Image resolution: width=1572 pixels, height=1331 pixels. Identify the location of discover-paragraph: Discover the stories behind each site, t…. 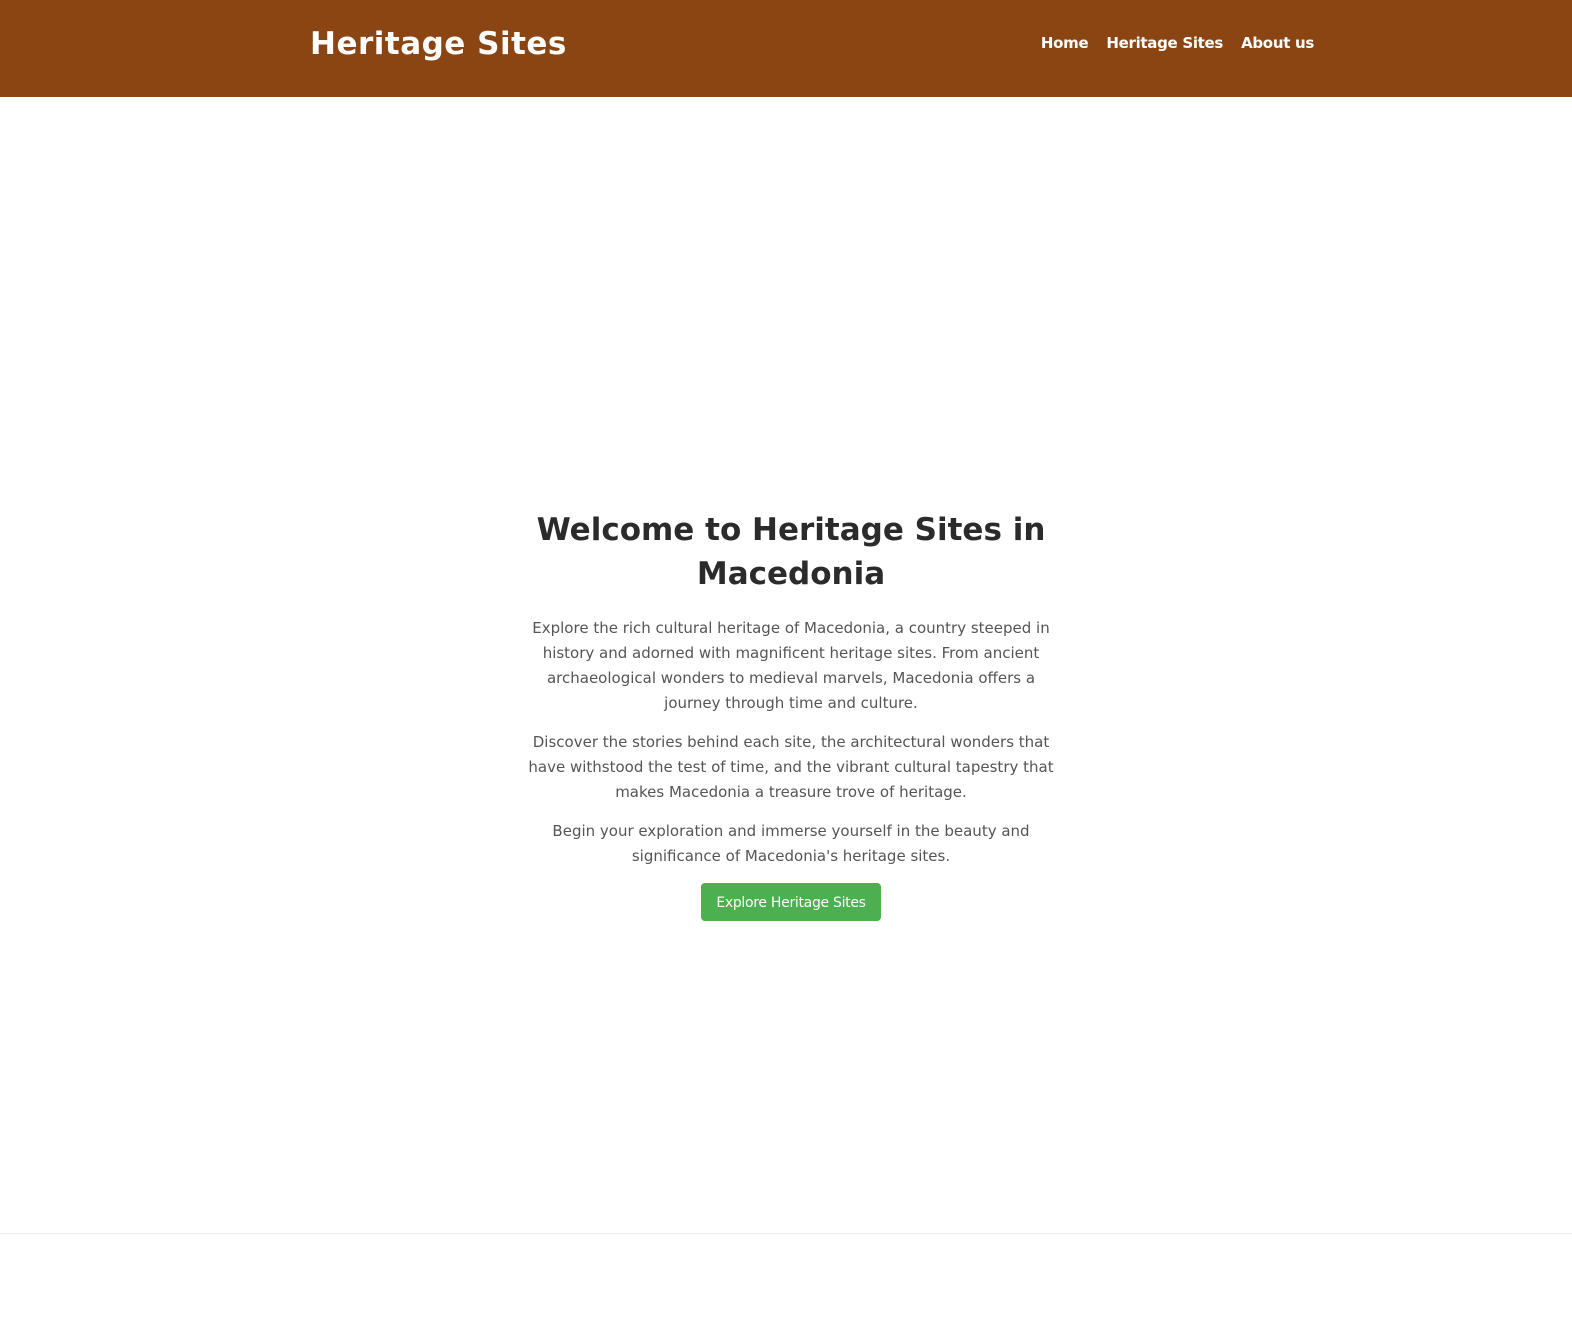
(791, 767).